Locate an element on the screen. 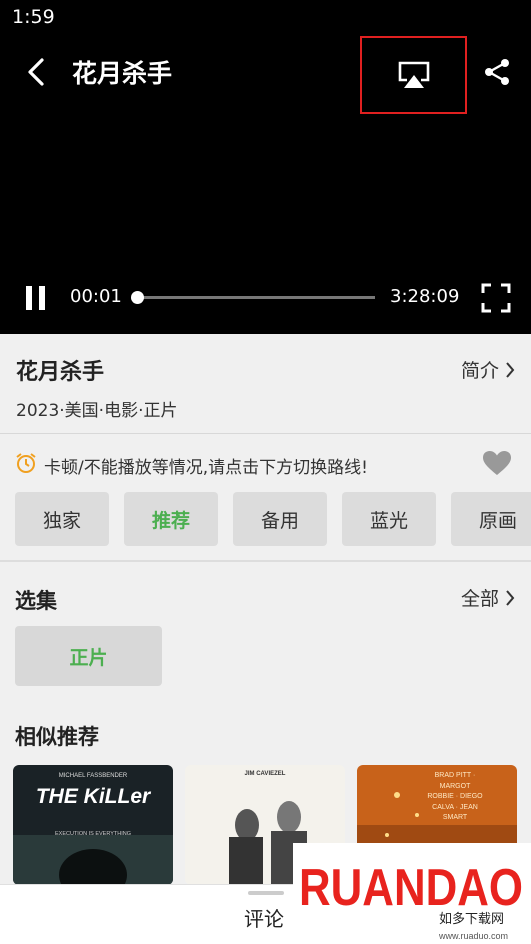 The width and height of the screenshot is (531, 944). route-notice: 卡顿/不能播放等情况,请点击下方切换路线! is located at coordinates (265, 463).